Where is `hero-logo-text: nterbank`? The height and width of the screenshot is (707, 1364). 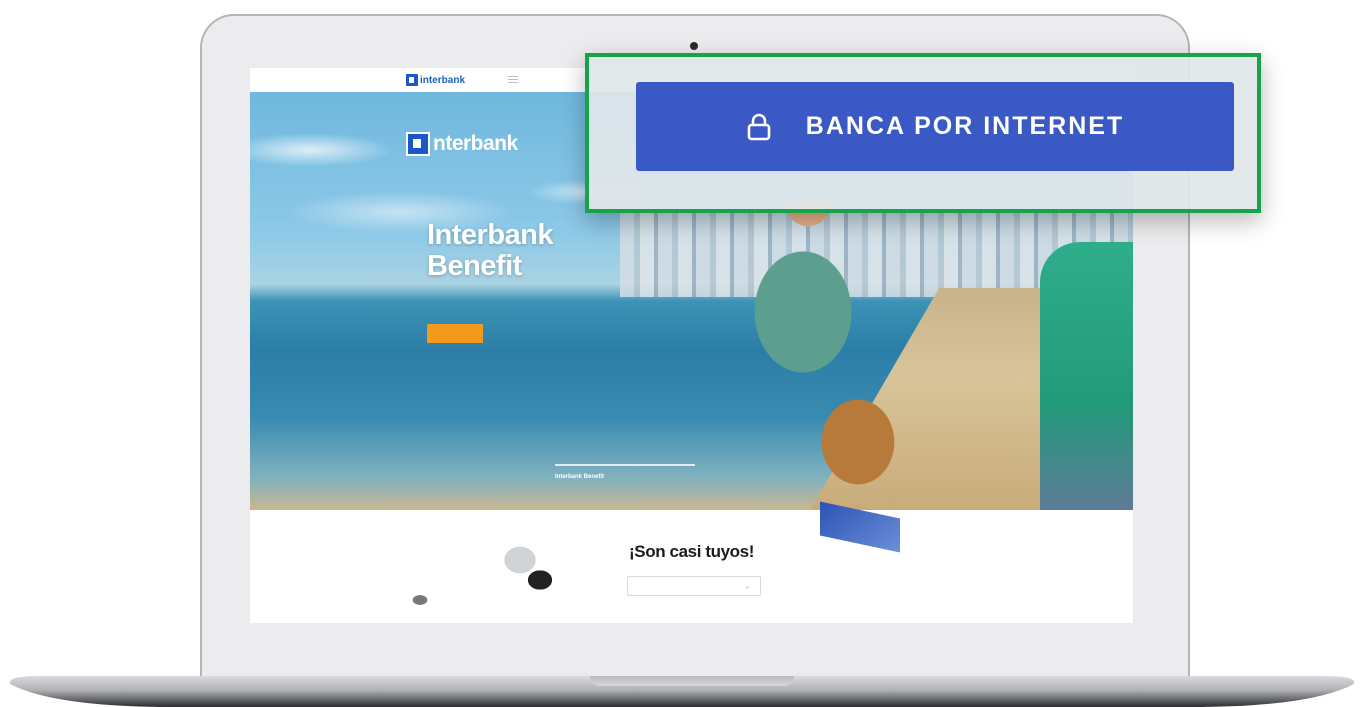 hero-logo-text: nterbank is located at coordinates (475, 143).